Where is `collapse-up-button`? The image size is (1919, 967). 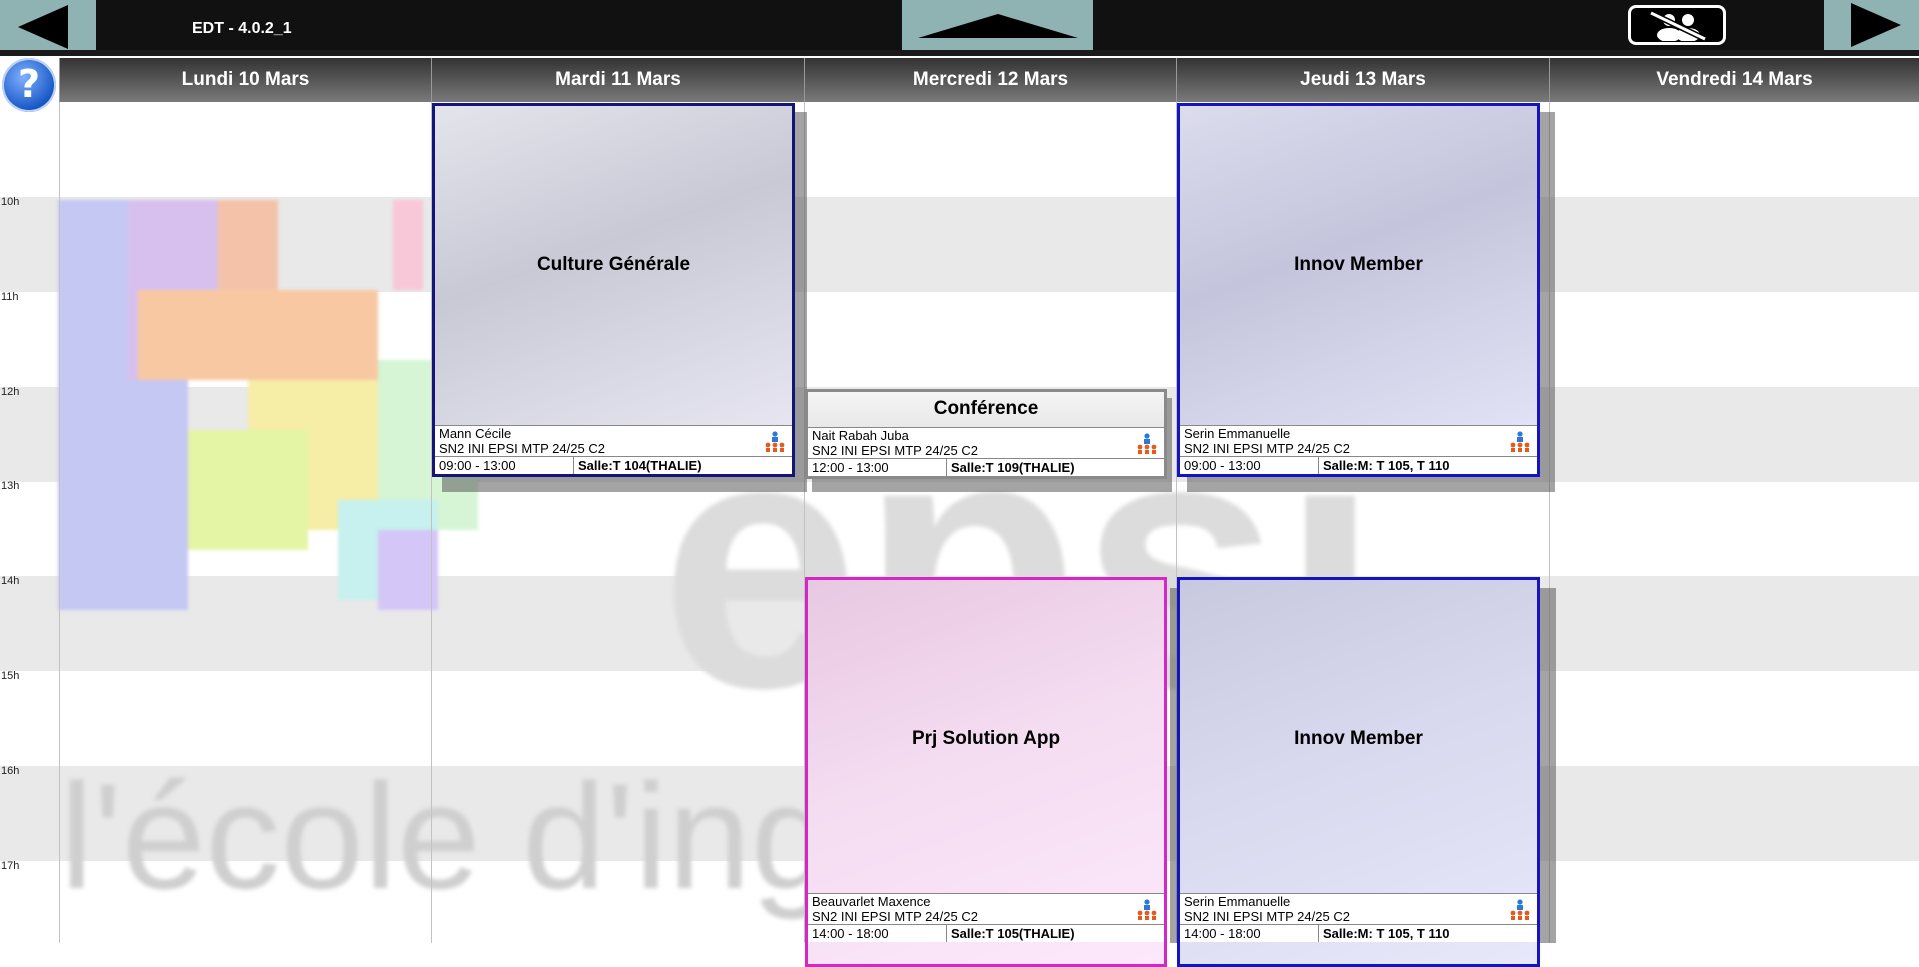 collapse-up-button is located at coordinates (997, 25).